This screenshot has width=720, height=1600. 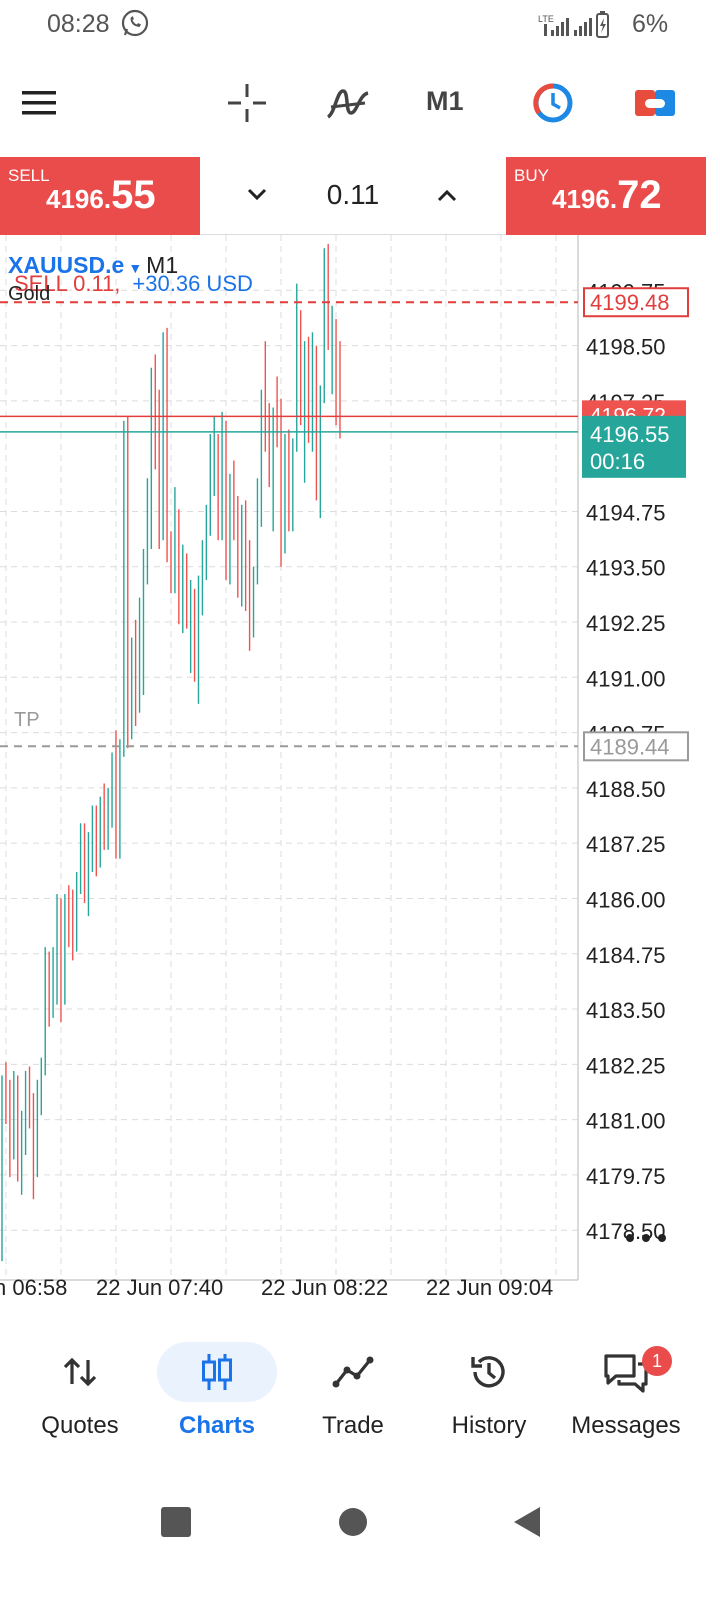 I want to click on system-navigation-bar, so click(x=360, y=1525).